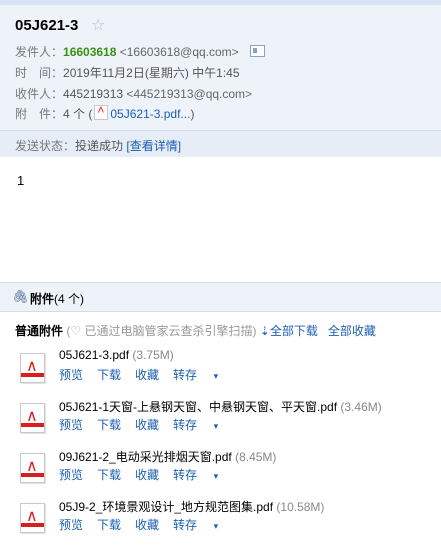 The width and height of the screenshot is (441, 546). I want to click on normal-attachments-label: 普通附件, so click(39, 331).